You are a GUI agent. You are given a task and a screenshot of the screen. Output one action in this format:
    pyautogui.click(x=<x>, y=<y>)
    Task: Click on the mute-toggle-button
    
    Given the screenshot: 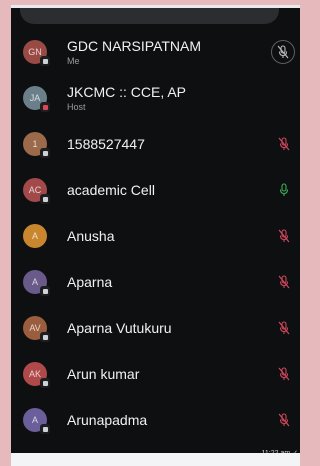 What is the action you would take?
    pyautogui.click(x=283, y=52)
    